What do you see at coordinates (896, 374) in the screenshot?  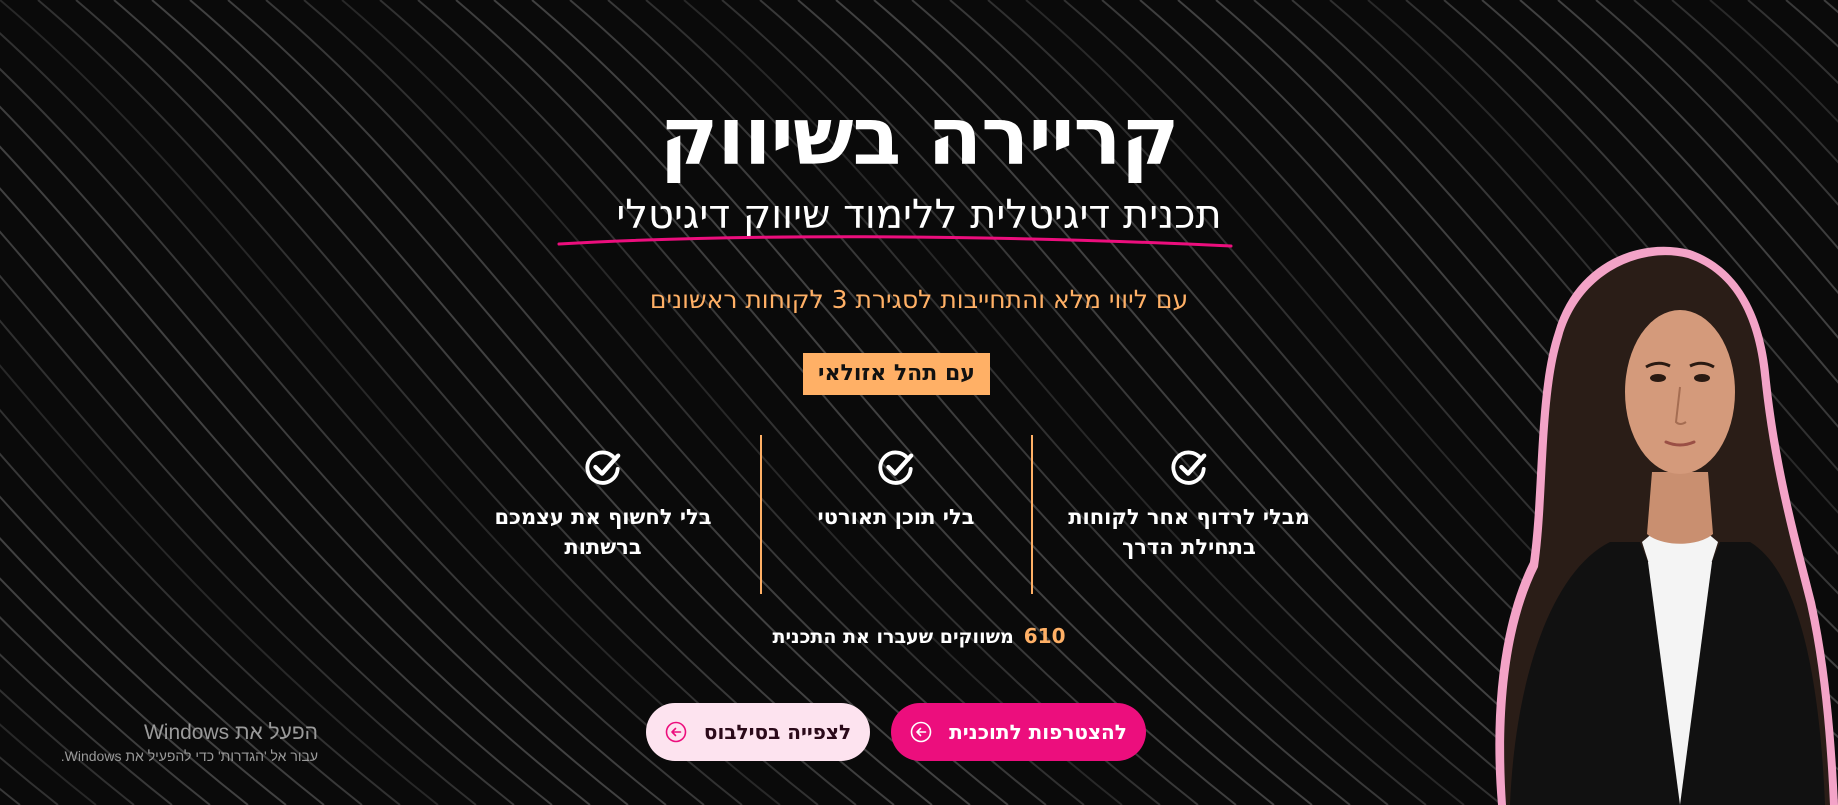 I see `presenter-badge: עם תהל אזולאי` at bounding box center [896, 374].